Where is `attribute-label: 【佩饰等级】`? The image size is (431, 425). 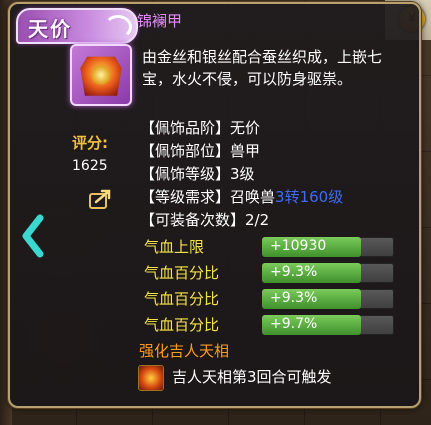
attribute-label: 【佩饰等级】 is located at coordinates (185, 174).